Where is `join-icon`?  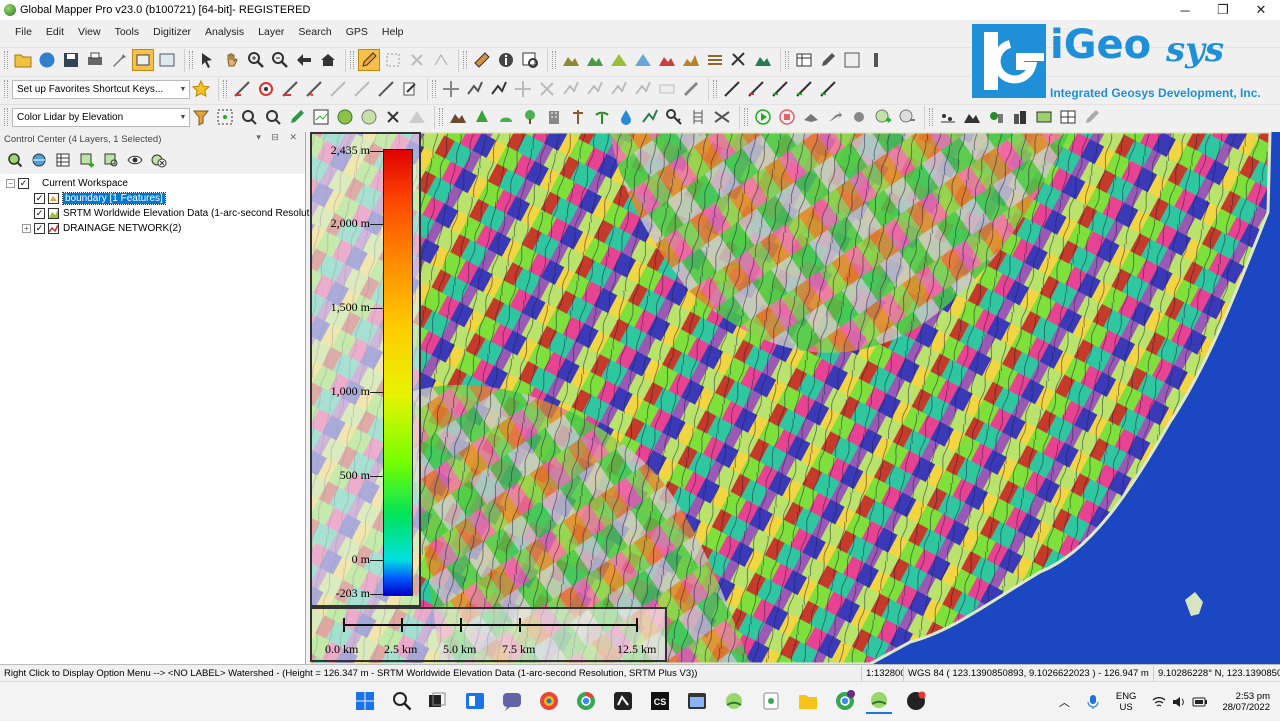
join-icon is located at coordinates (643, 89).